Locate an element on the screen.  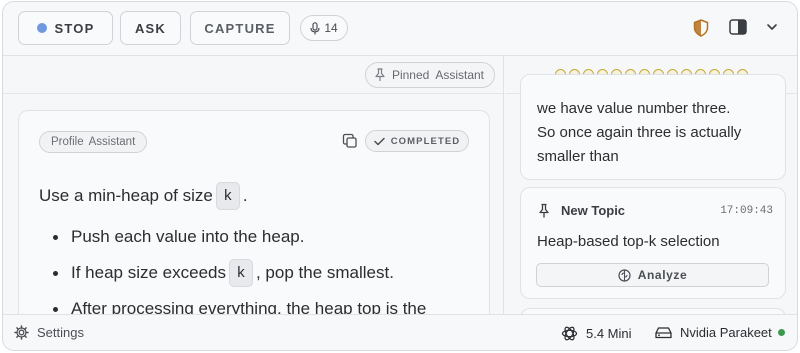
stop-button: STOP is located at coordinates (65, 28).